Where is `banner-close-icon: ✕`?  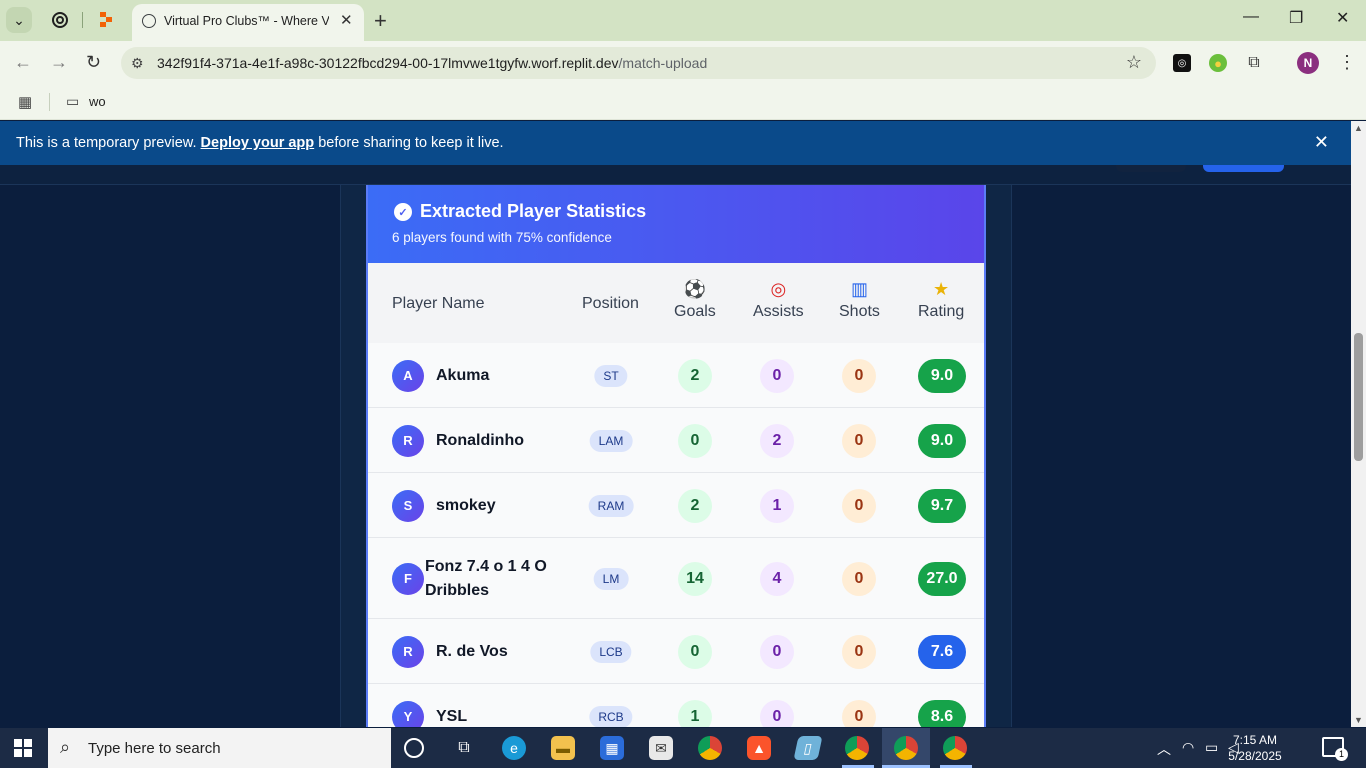
banner-close-icon: ✕ is located at coordinates (1321, 142).